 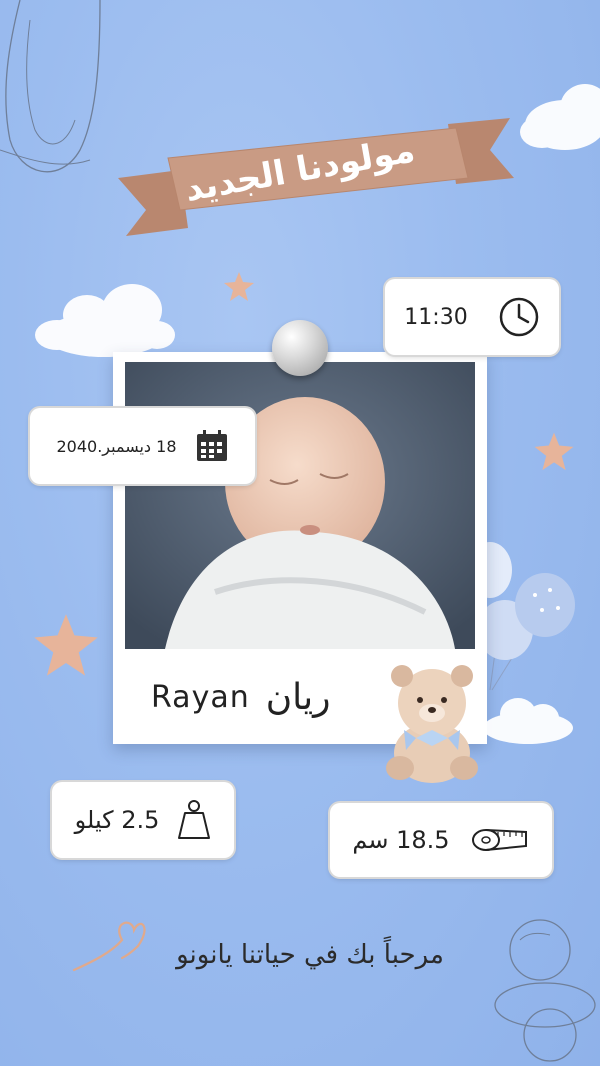 I want to click on time-card: 11:30, so click(x=472, y=317).